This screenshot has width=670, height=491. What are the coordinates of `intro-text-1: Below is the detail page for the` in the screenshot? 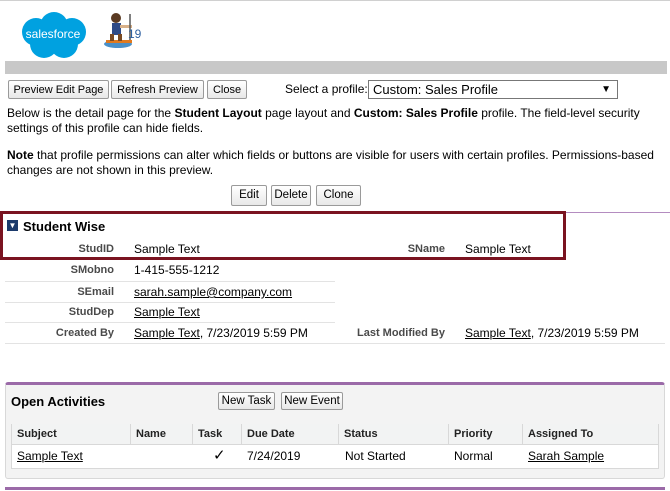 It's located at (91, 113).